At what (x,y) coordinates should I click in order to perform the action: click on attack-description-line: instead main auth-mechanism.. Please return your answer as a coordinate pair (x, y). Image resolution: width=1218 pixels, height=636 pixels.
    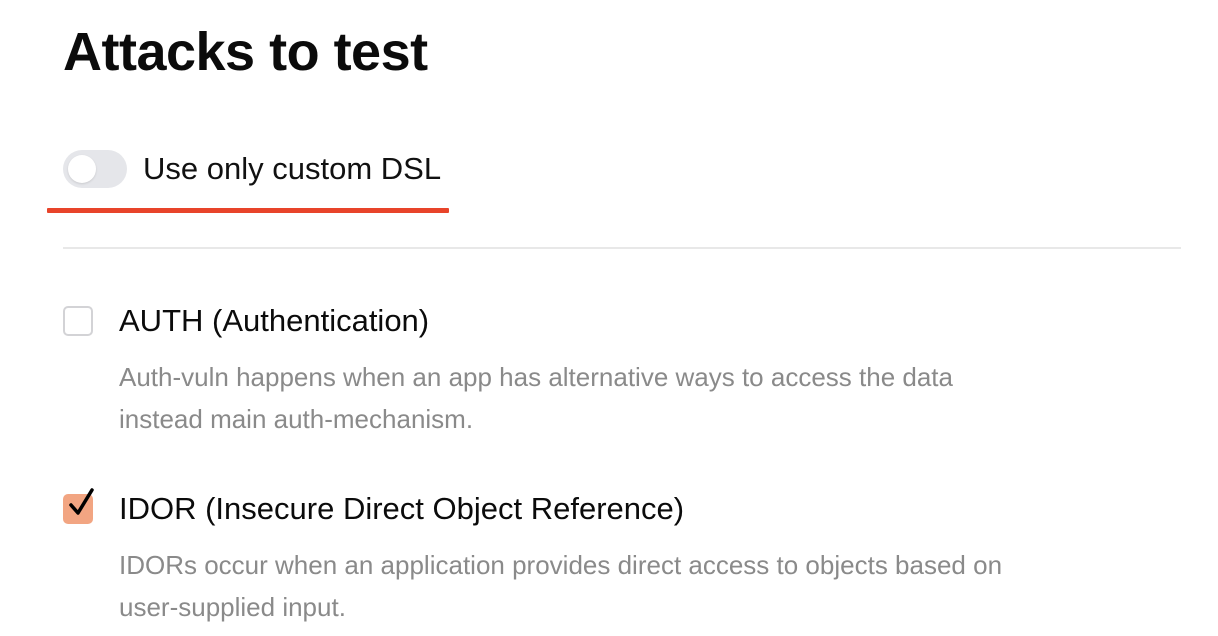
    Looking at the image, I should click on (296, 419).